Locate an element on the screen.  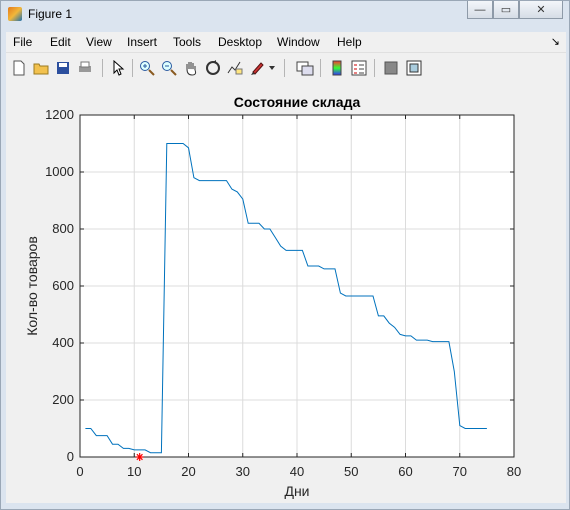
print-icon is located at coordinates (85, 68).